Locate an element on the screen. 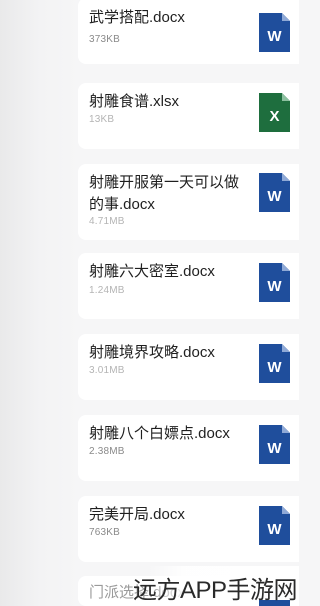  file-size: 3.01MB is located at coordinates (107, 370).